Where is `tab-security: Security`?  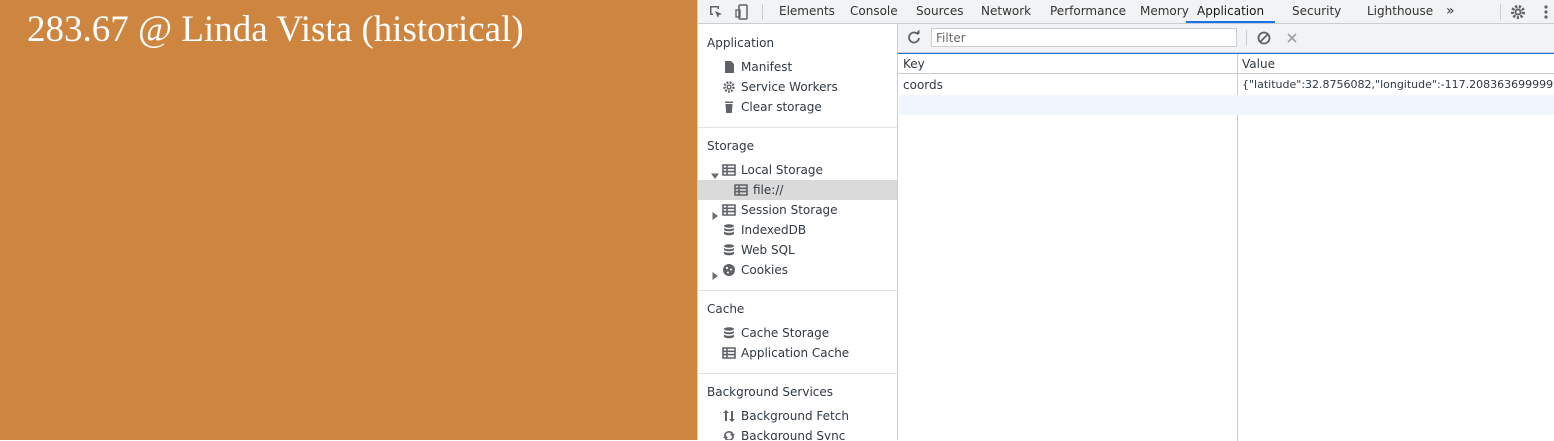 tab-security: Security is located at coordinates (1316, 11).